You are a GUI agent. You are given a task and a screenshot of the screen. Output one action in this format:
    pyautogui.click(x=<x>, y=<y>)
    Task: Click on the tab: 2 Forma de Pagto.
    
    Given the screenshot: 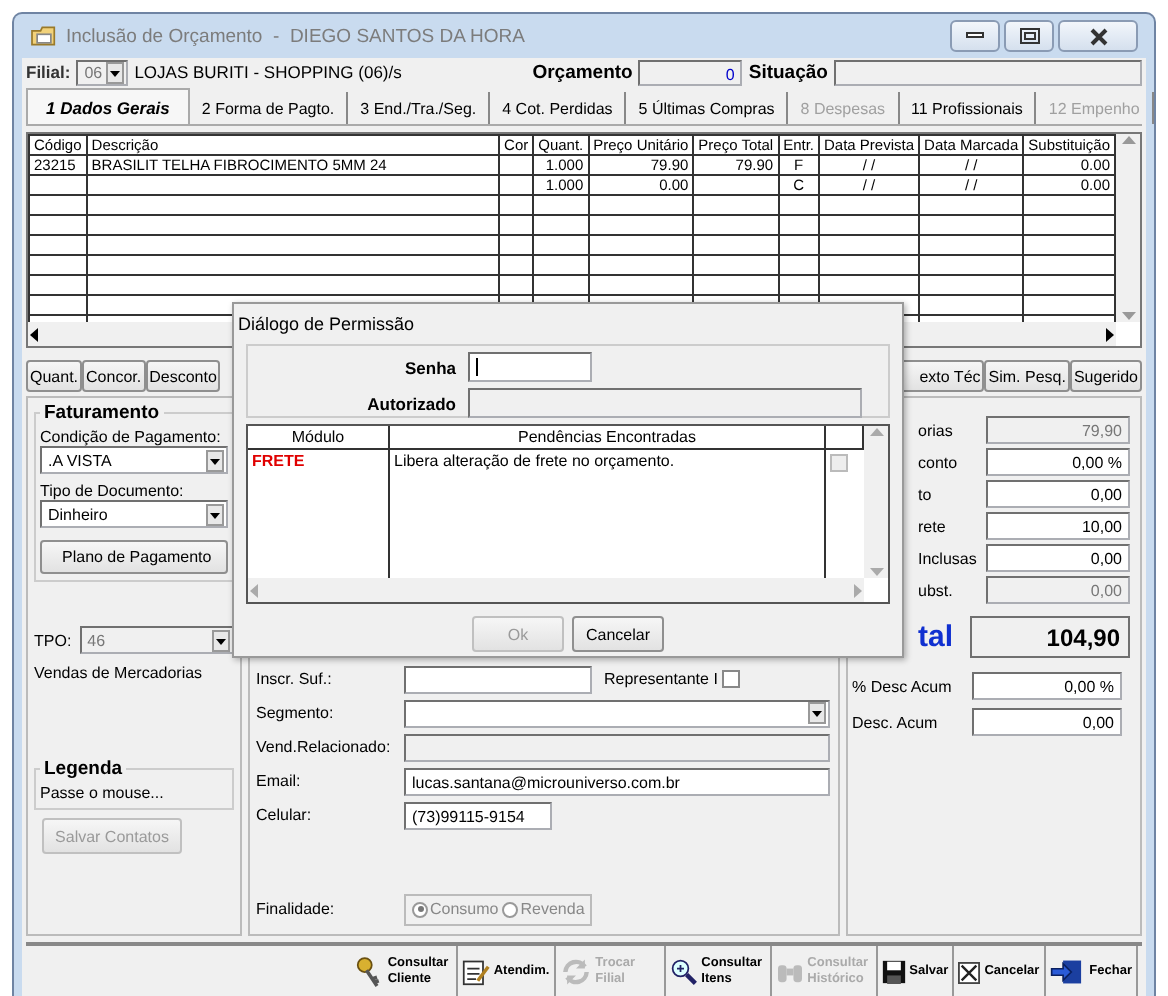 What is the action you would take?
    pyautogui.click(x=269, y=108)
    